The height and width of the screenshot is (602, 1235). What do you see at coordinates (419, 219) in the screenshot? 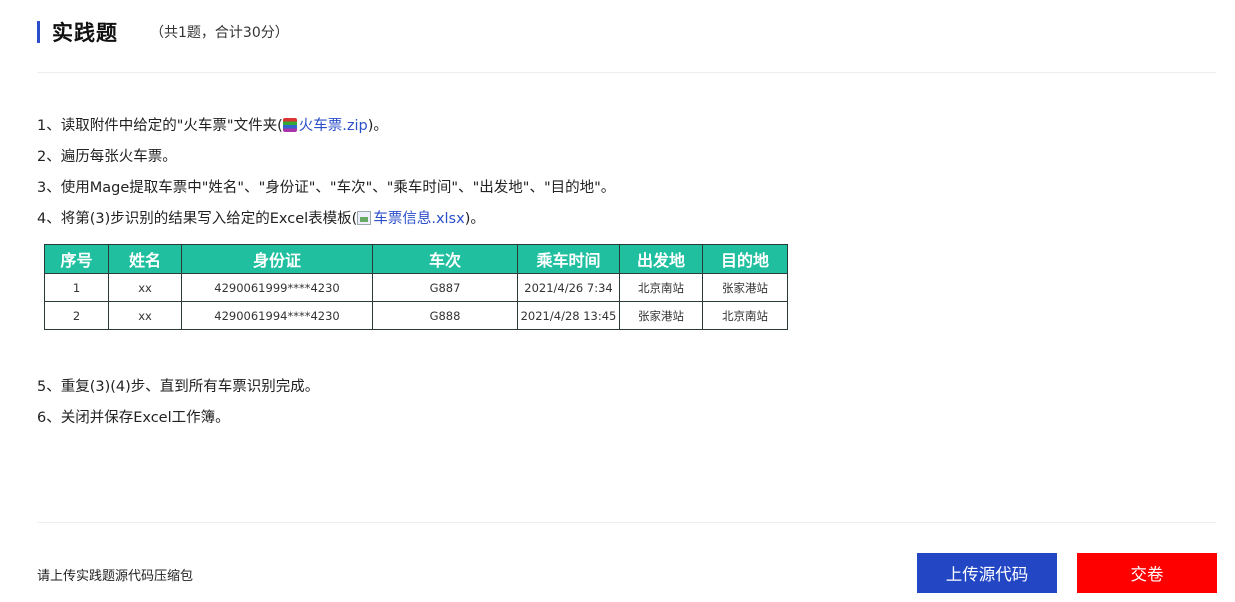
I see `xlsx-attachment-label: 车票信息.xlsx` at bounding box center [419, 219].